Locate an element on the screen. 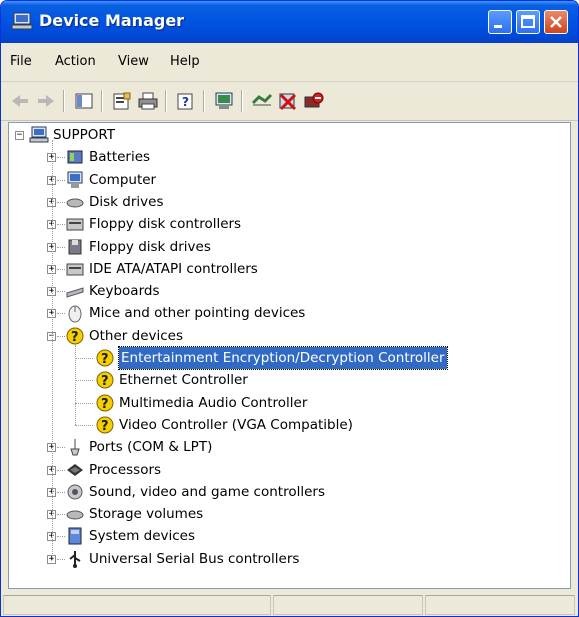  tree-device: ? Video Controller (VGA Compatible) is located at coordinates (289, 425).